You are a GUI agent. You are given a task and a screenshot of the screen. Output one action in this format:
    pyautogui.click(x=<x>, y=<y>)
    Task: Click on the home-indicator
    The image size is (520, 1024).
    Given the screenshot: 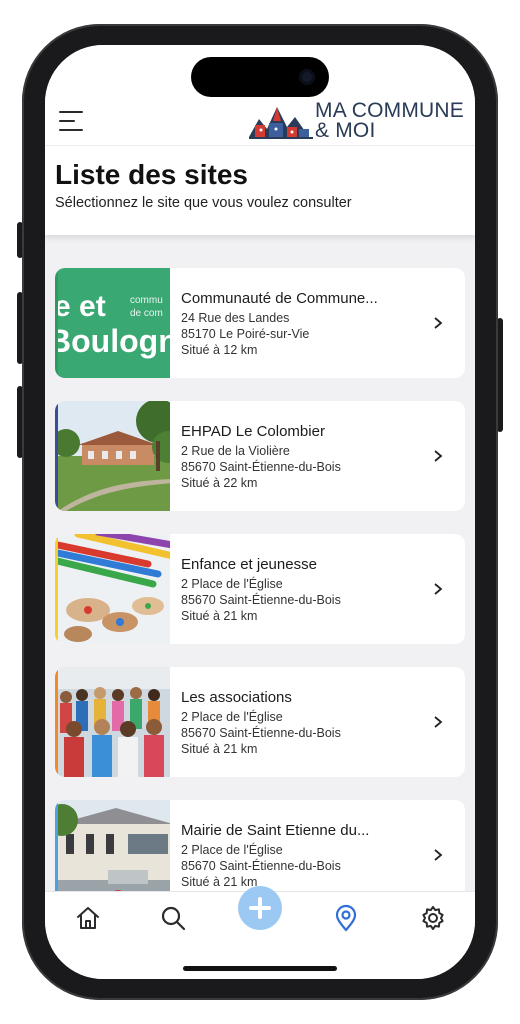 What is the action you would take?
    pyautogui.click(x=260, y=968)
    